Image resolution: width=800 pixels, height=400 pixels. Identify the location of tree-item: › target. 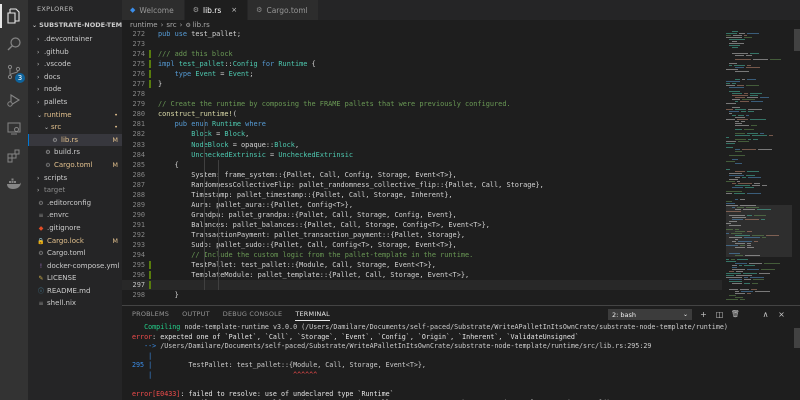
(75, 190).